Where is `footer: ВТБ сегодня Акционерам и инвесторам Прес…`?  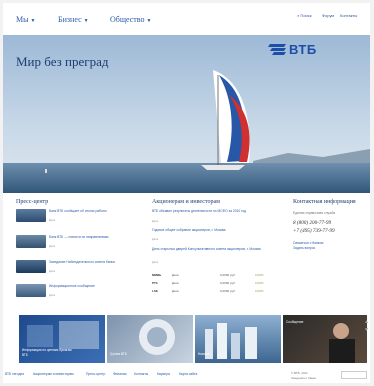 footer: ВТБ сегодня Акционерам и инвесторам Прес… is located at coordinates (186, 375).